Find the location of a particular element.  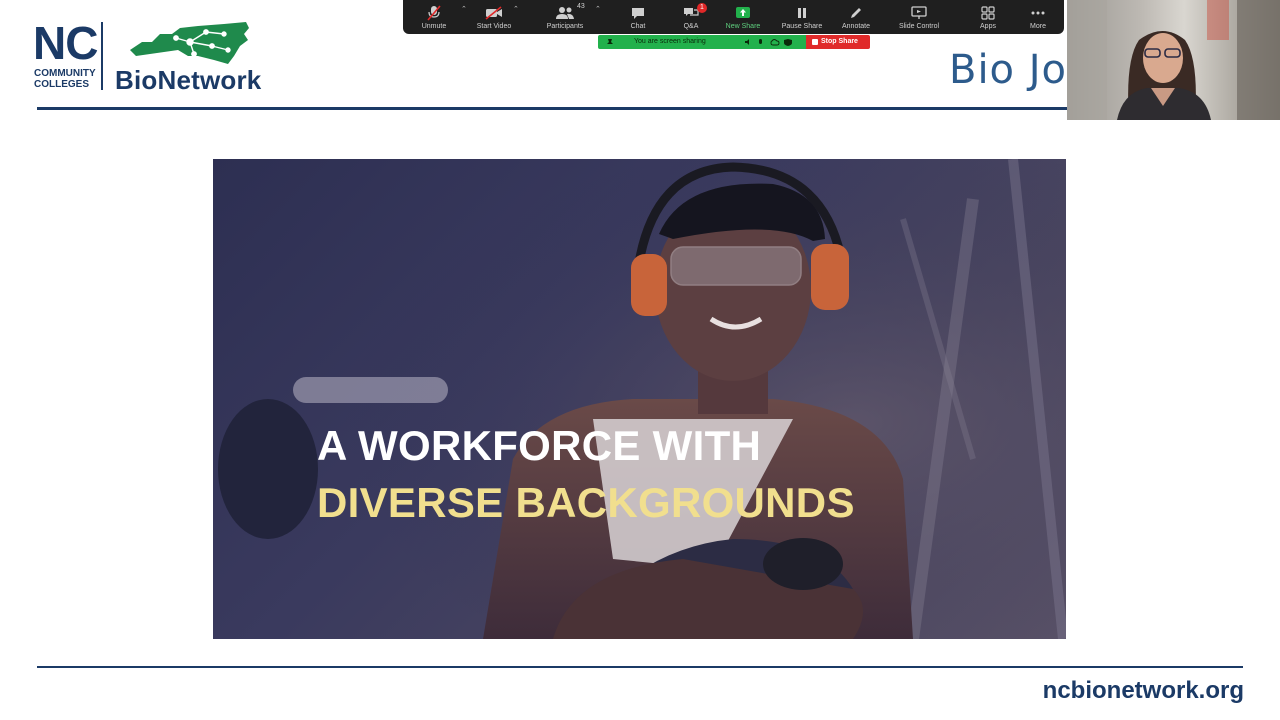

hero-headline-line1: A WORKFORCE WITH is located at coordinates (539, 445).